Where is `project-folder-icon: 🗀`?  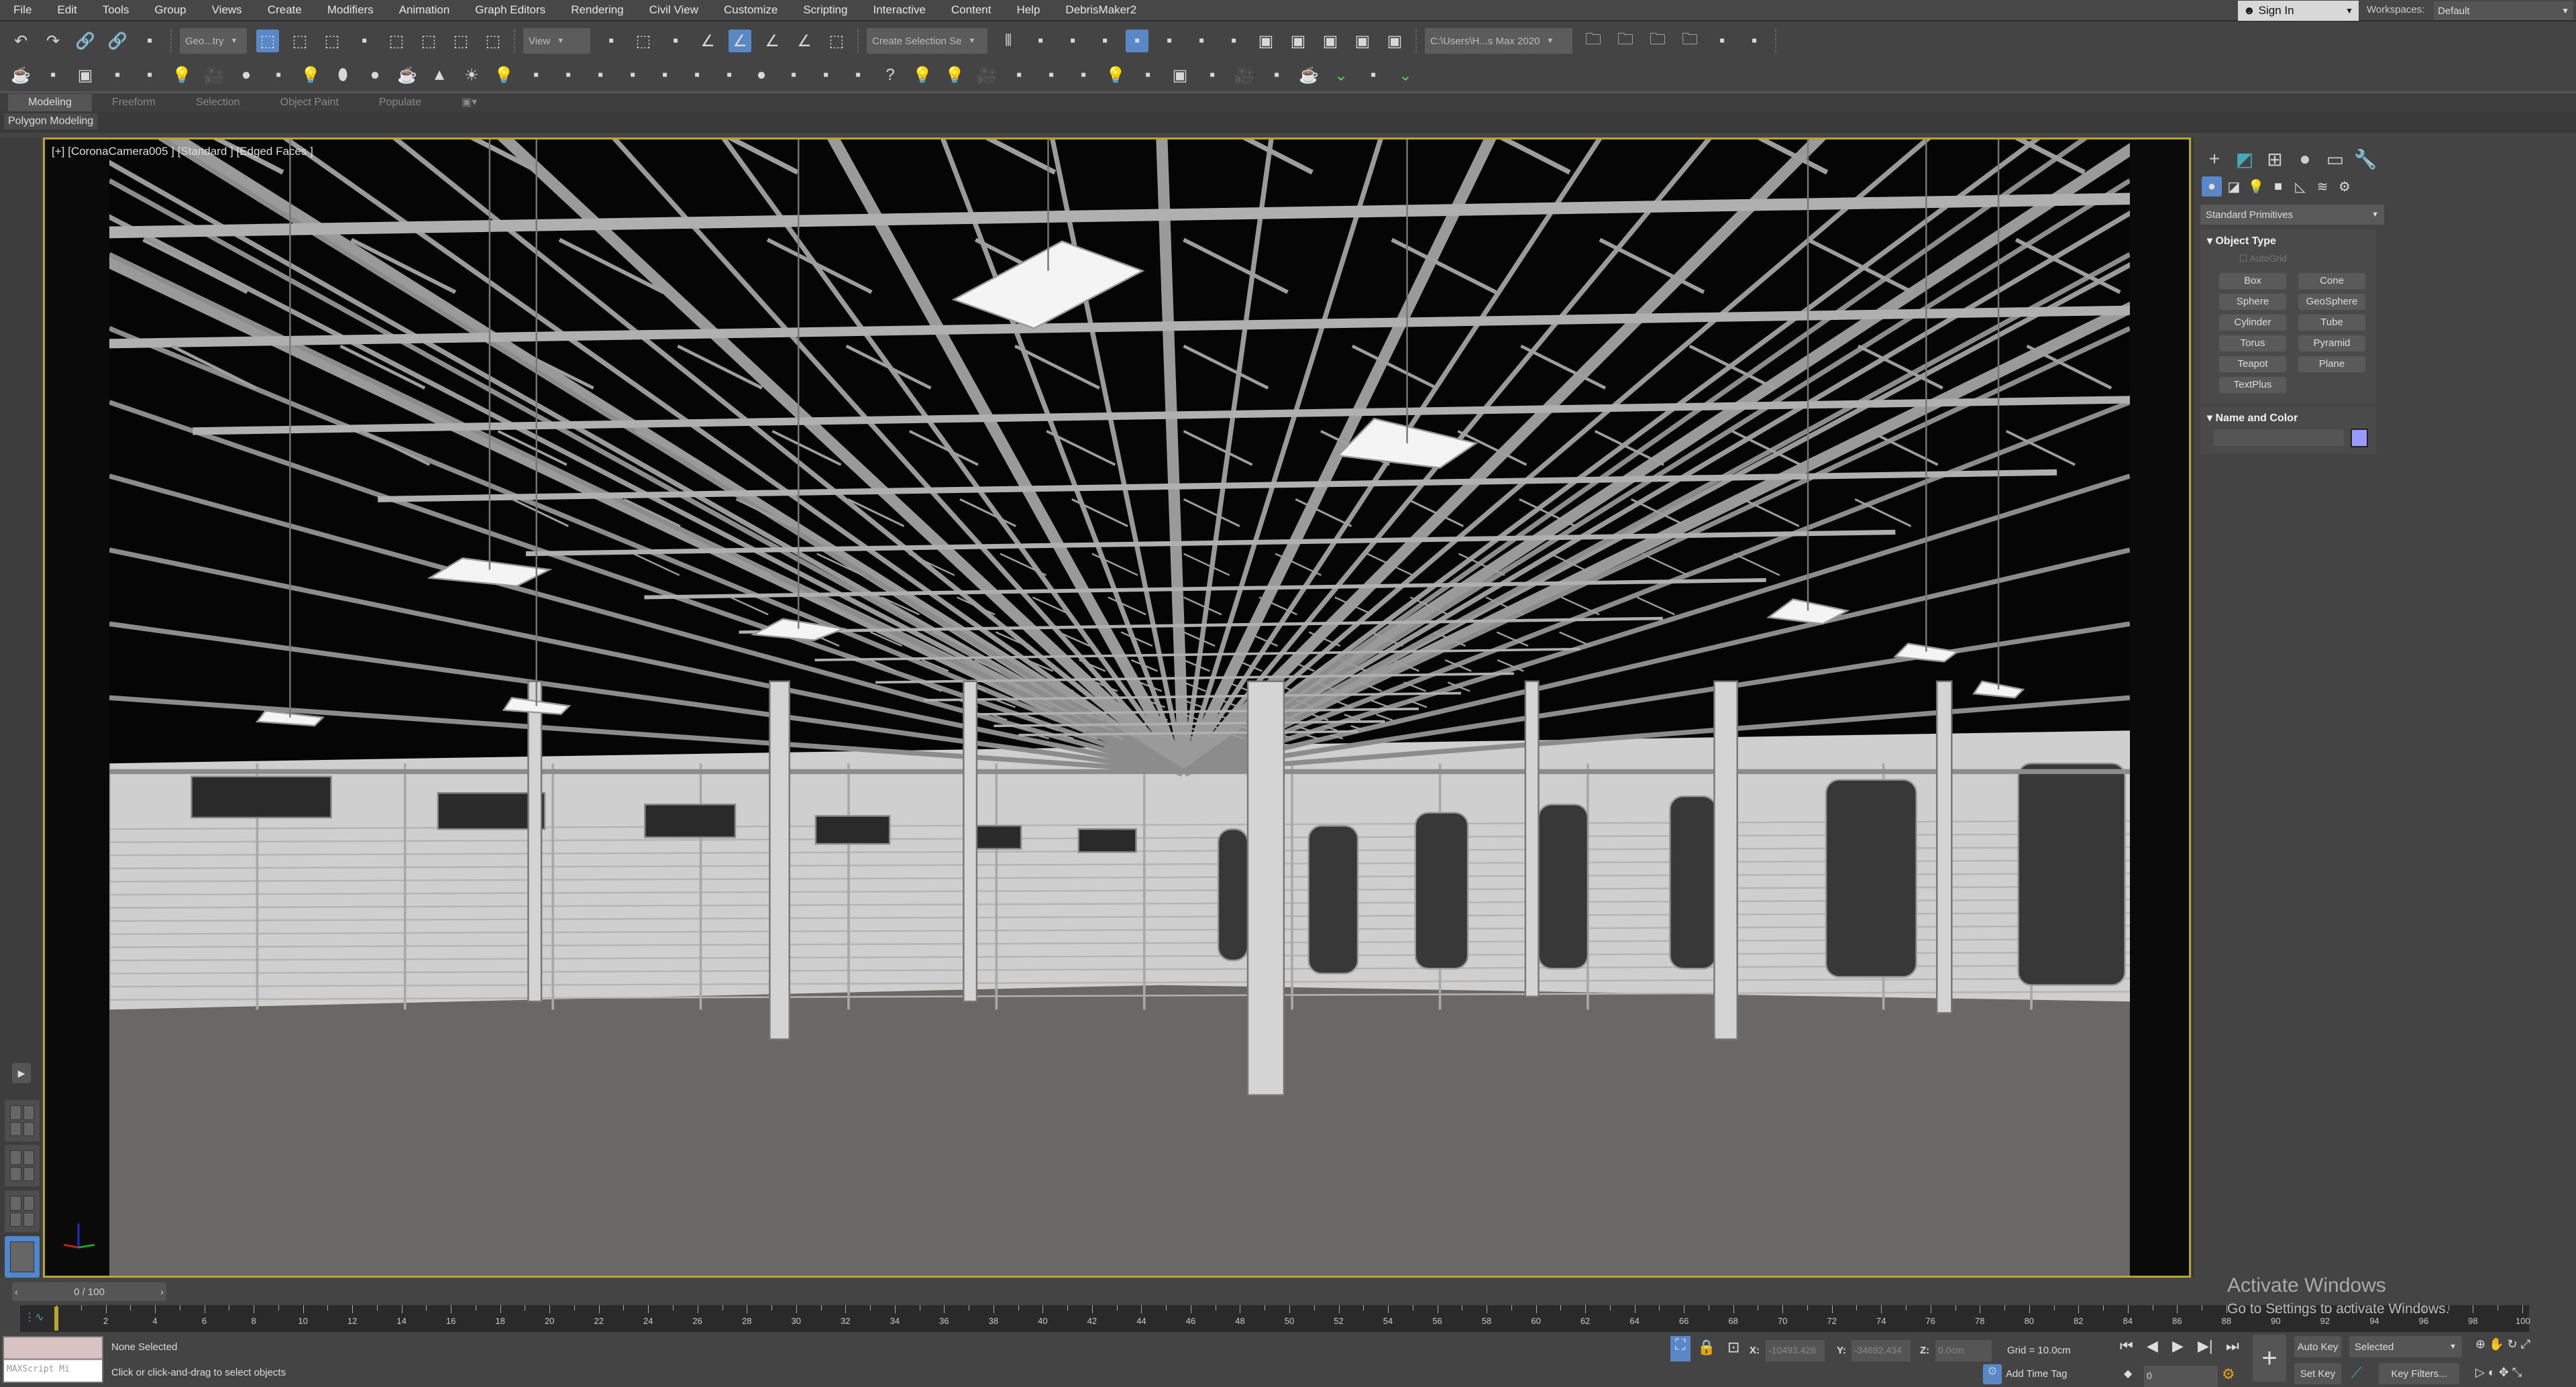
project-folder-icon: 🗀 is located at coordinates (1593, 41).